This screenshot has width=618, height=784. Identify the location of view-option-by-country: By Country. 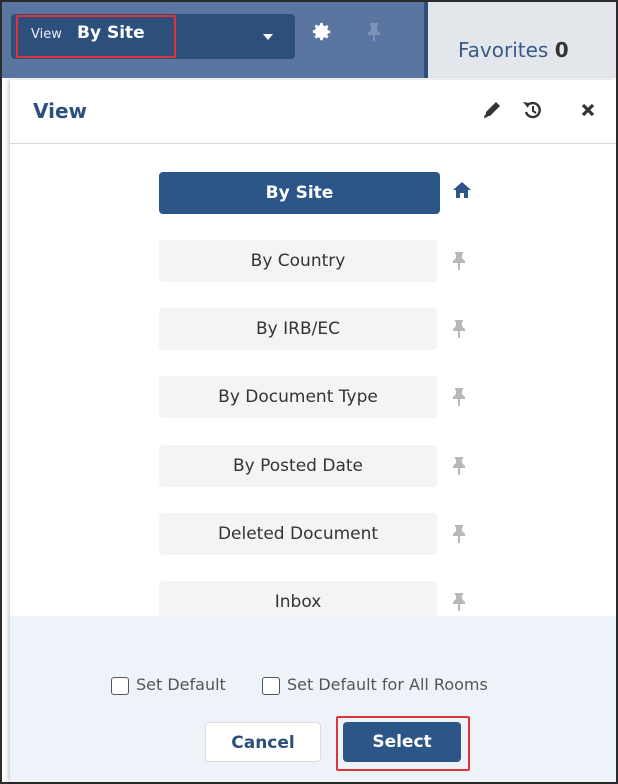
(298, 261).